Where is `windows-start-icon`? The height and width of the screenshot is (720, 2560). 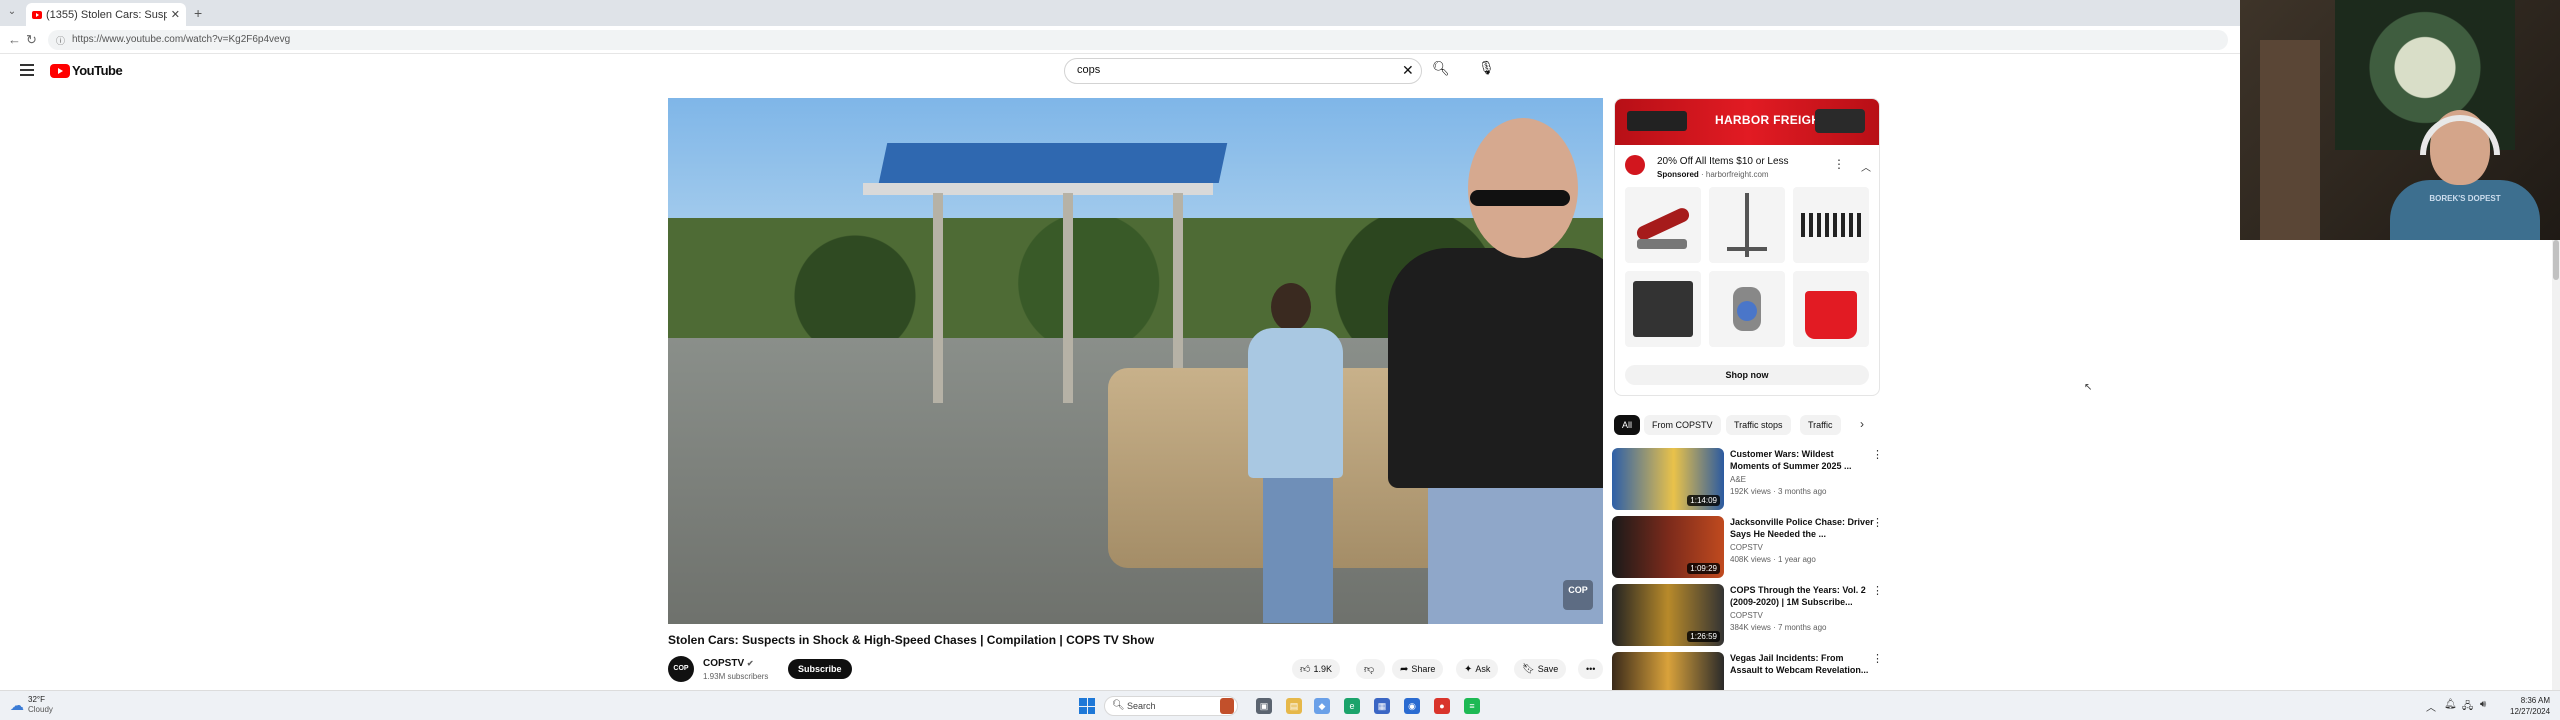 windows-start-icon is located at coordinates (1087, 706).